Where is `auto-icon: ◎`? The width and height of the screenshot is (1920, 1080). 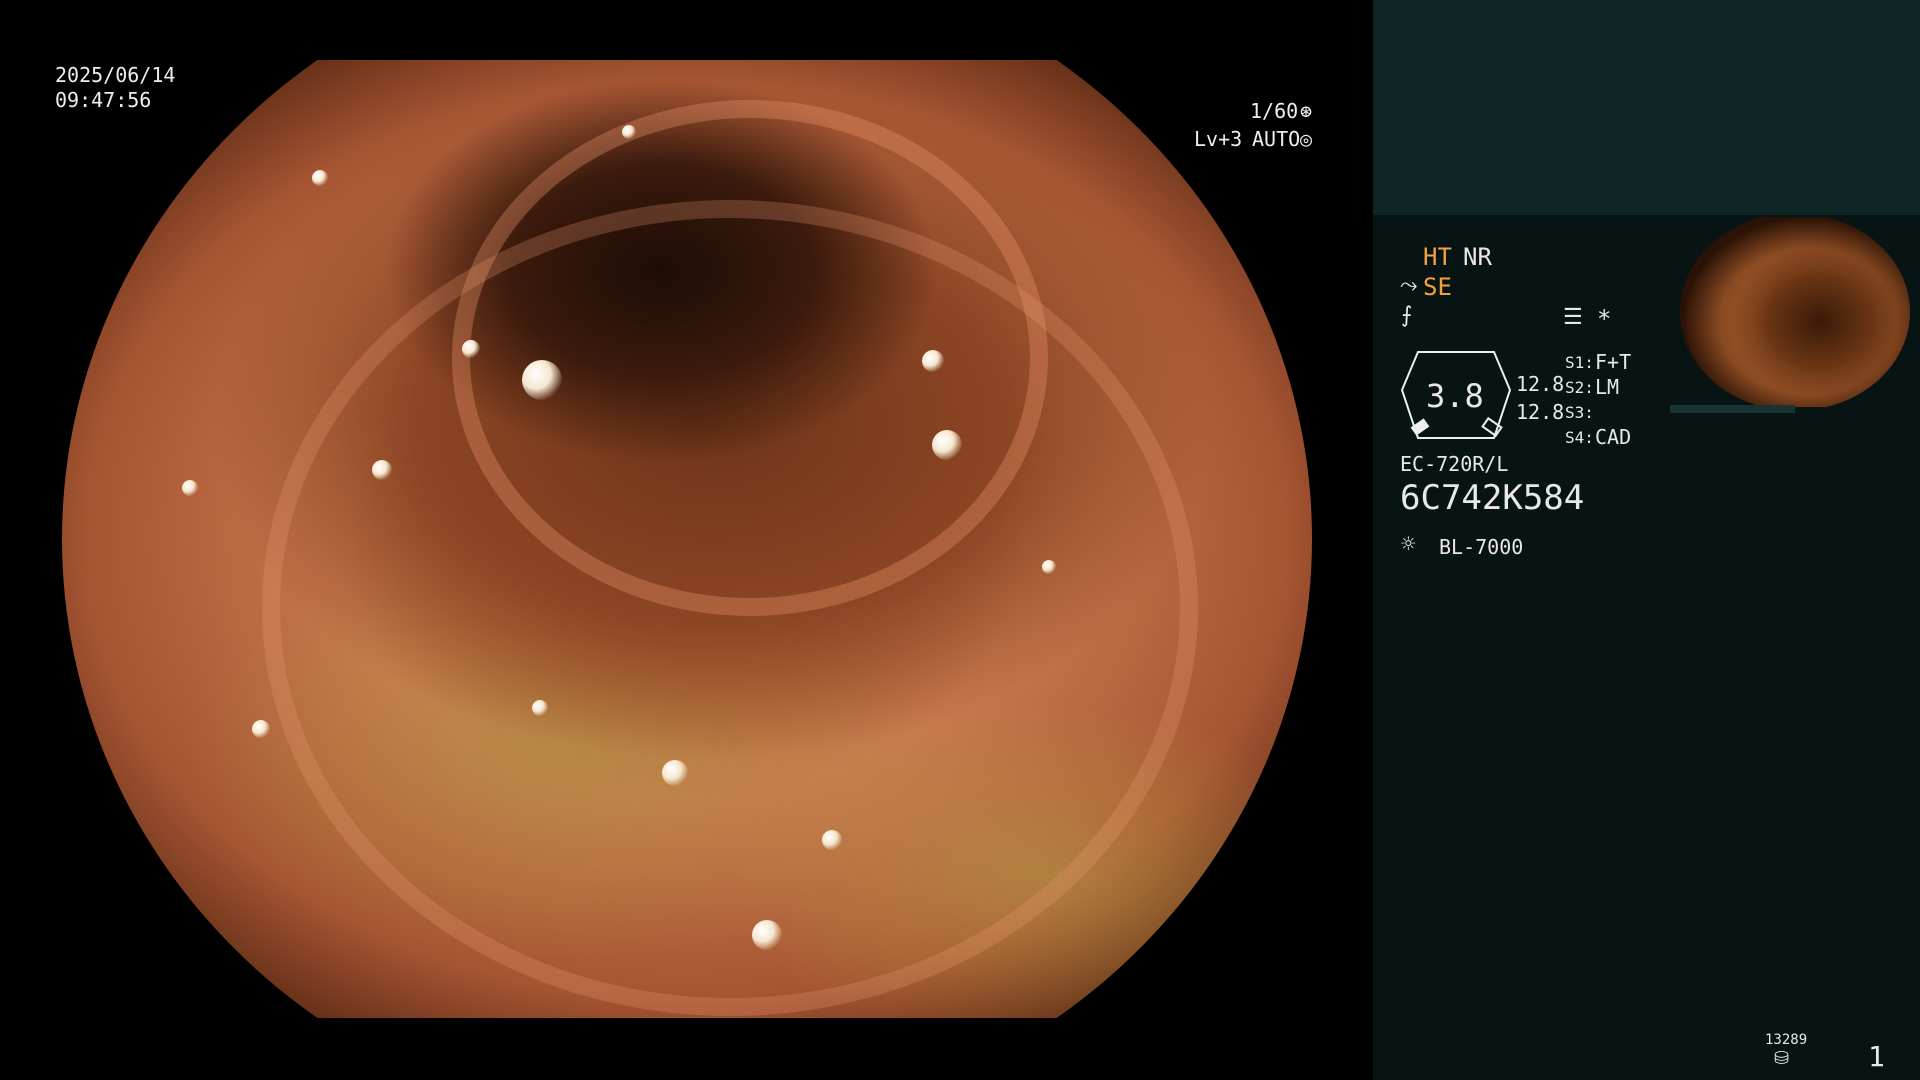
auto-icon: ◎ is located at coordinates (1306, 139).